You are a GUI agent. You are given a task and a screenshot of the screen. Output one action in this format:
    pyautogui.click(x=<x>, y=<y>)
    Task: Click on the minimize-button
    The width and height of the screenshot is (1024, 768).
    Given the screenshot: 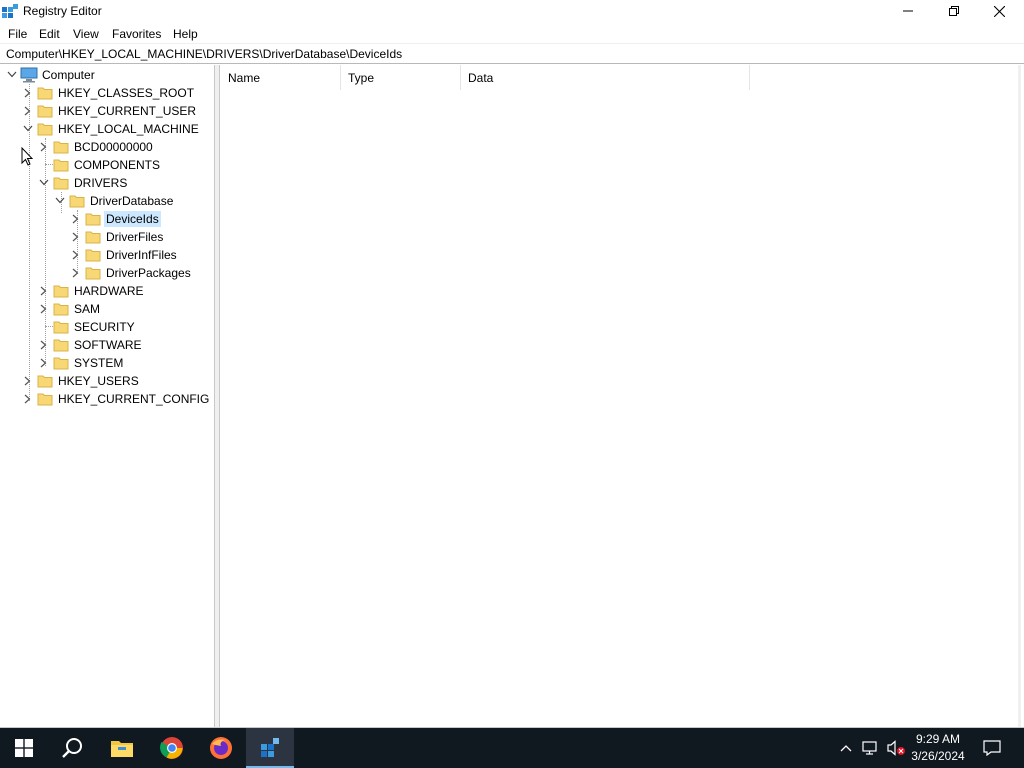 What is the action you would take?
    pyautogui.click(x=908, y=11)
    